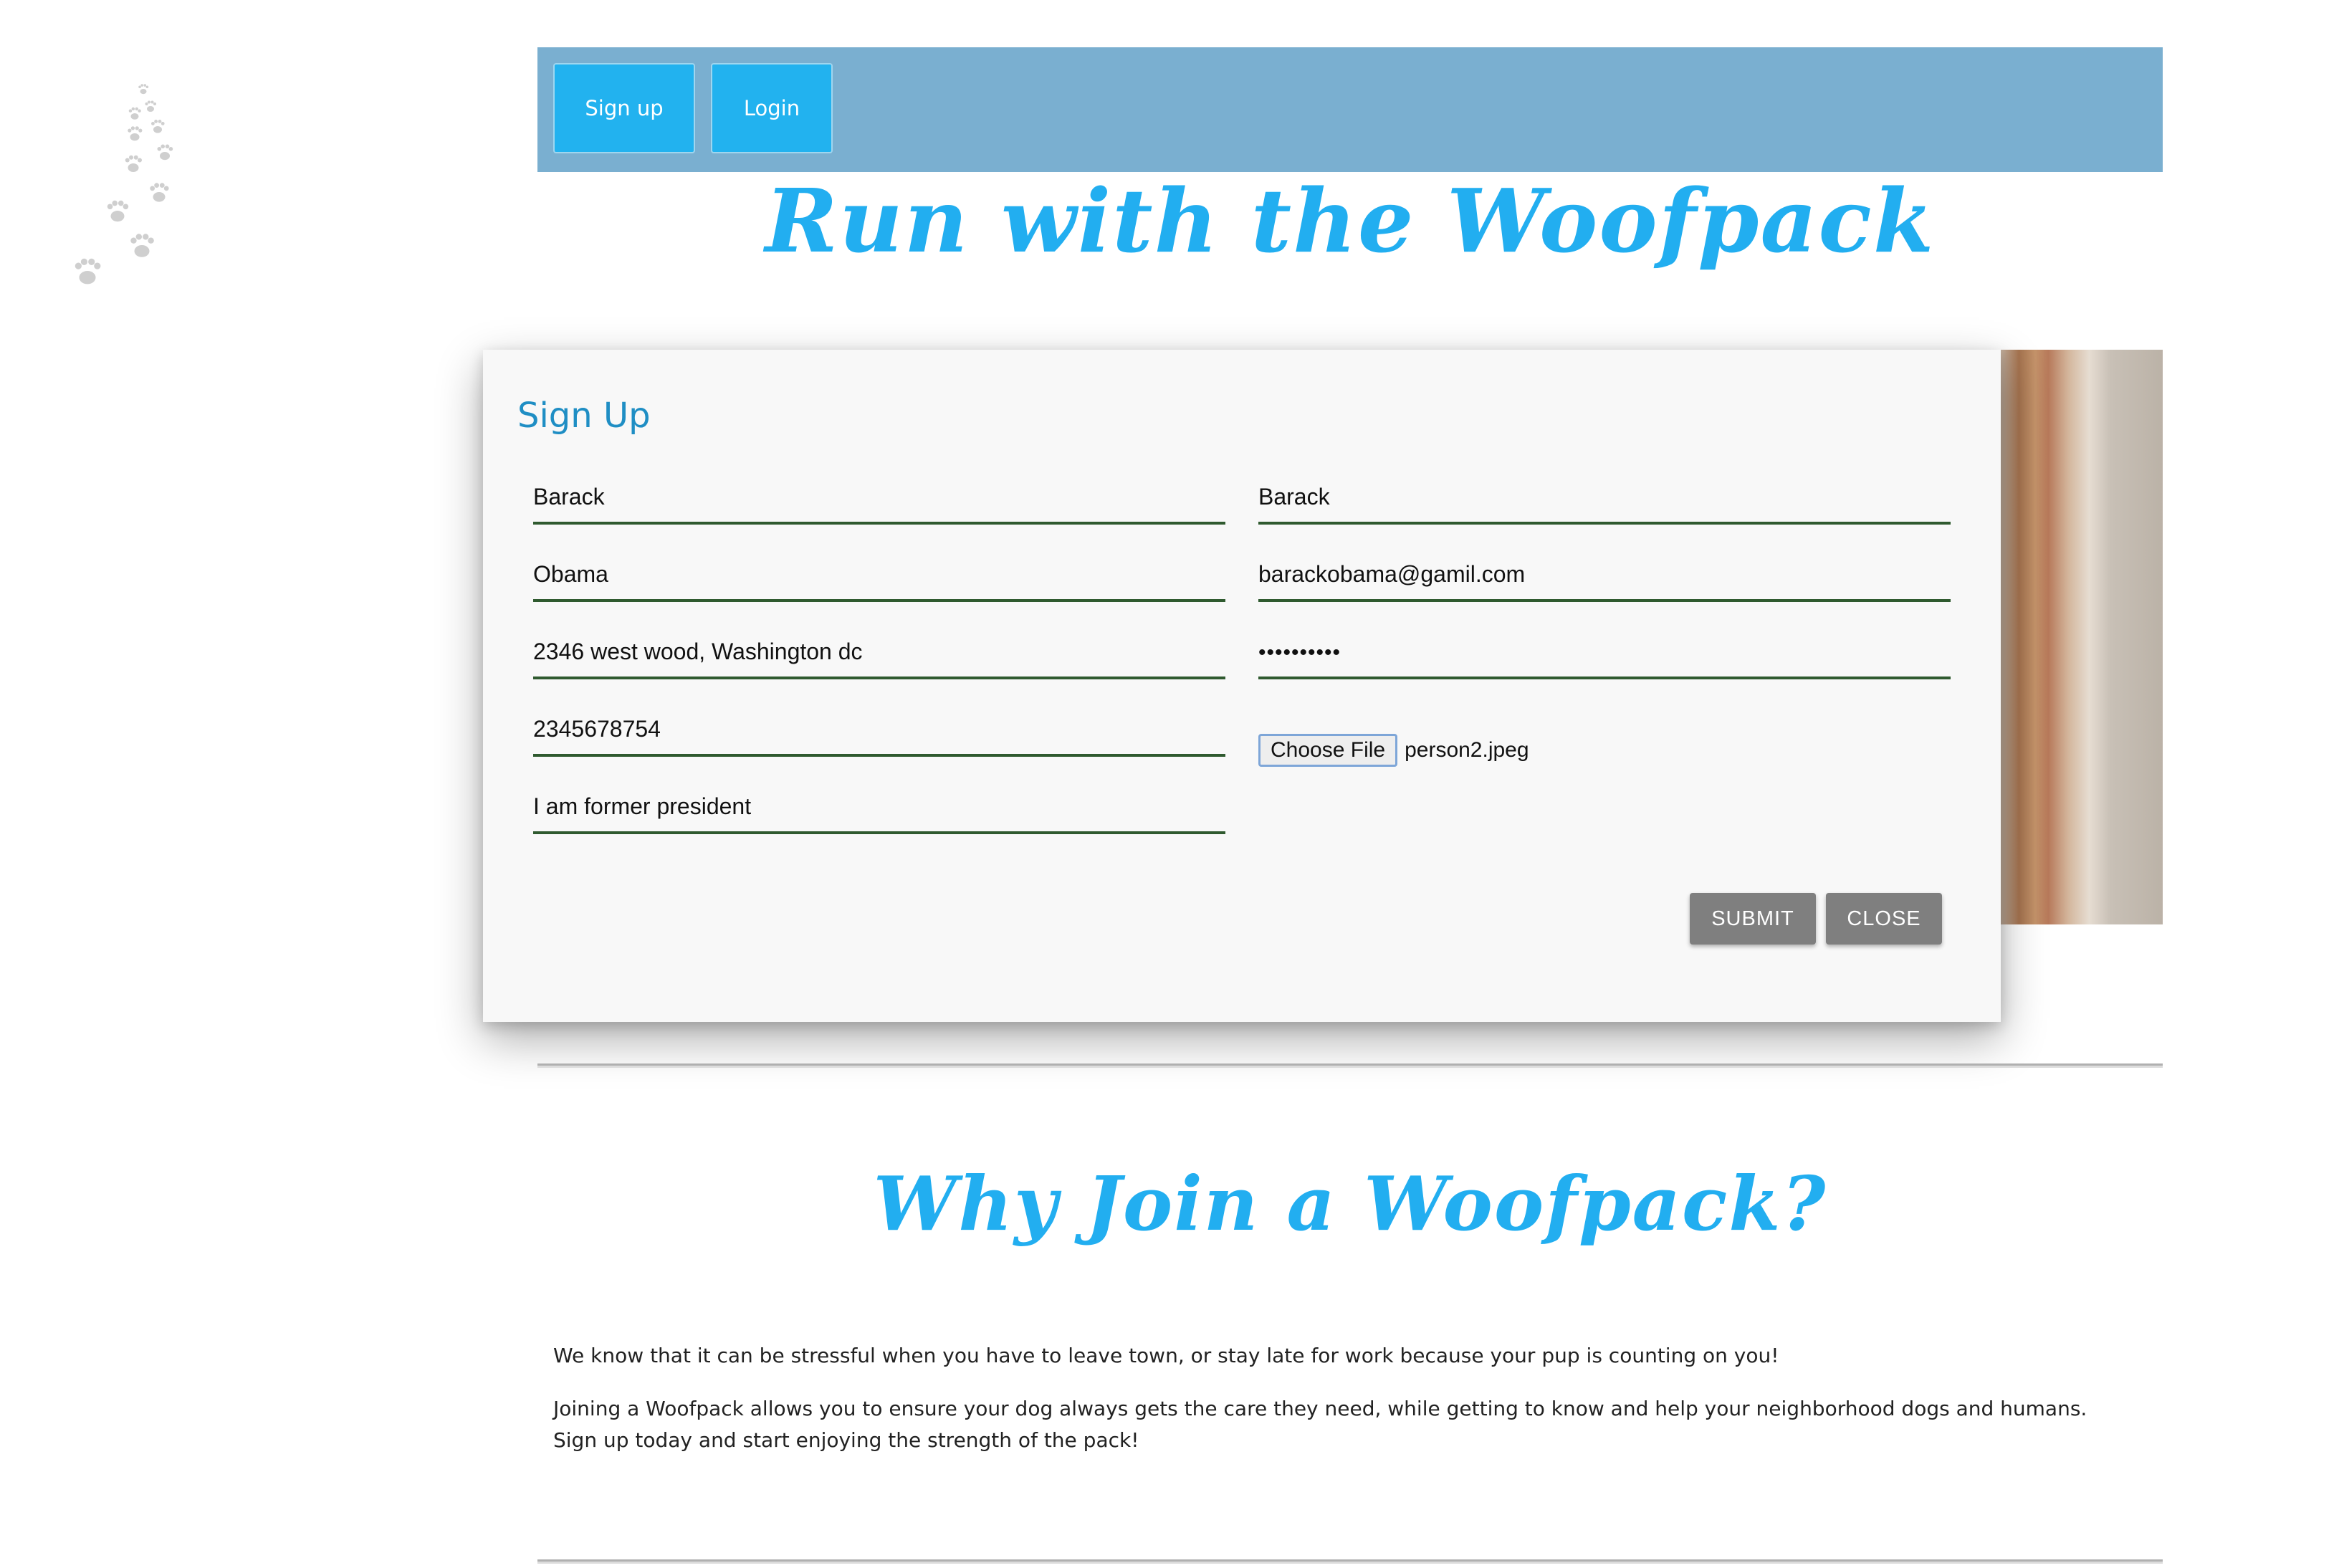  Describe the element at coordinates (584, 416) in the screenshot. I see `modal-title: Sign Up` at that location.